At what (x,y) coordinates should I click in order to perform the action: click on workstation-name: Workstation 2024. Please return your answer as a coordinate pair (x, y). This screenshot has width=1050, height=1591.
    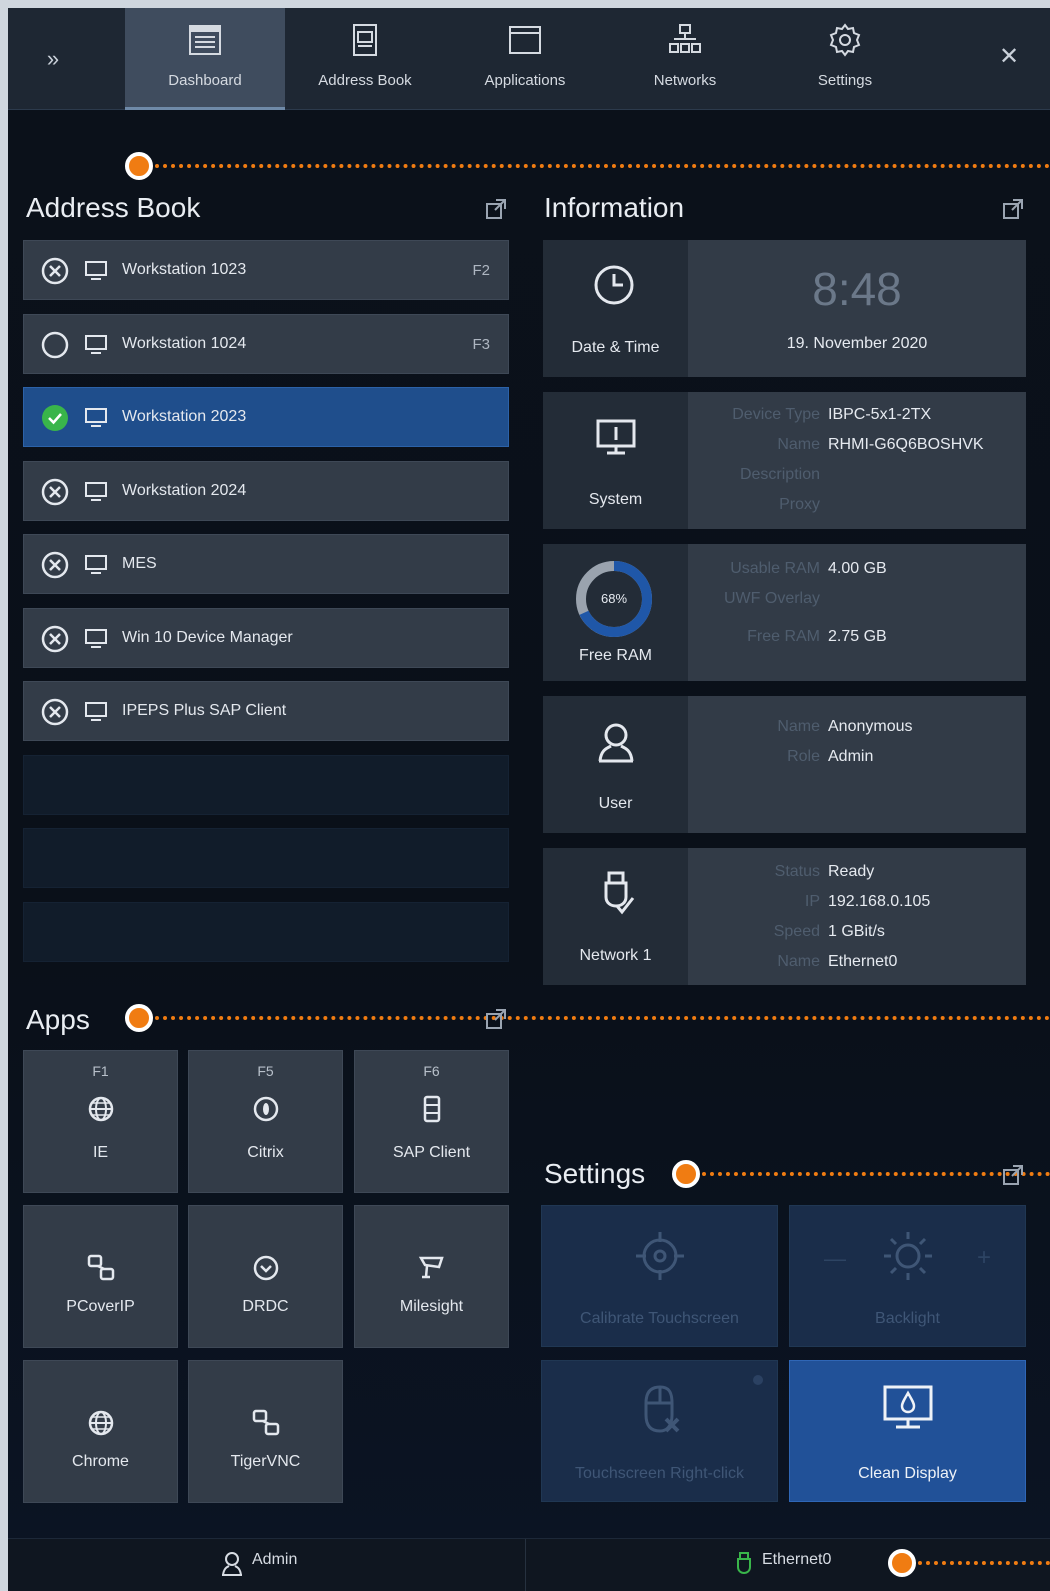
    Looking at the image, I should click on (184, 490).